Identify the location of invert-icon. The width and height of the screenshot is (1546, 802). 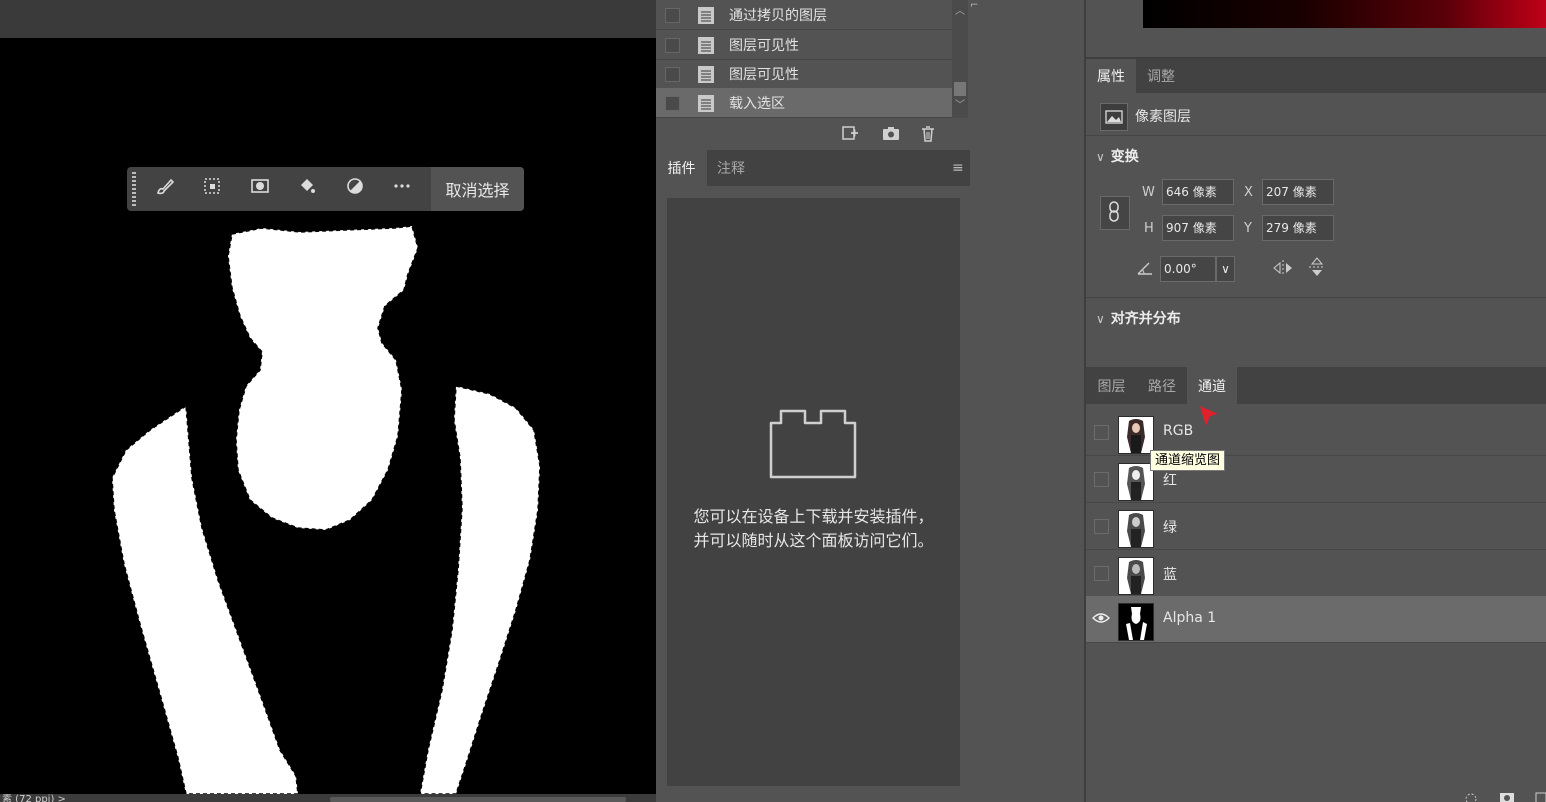
(359, 189).